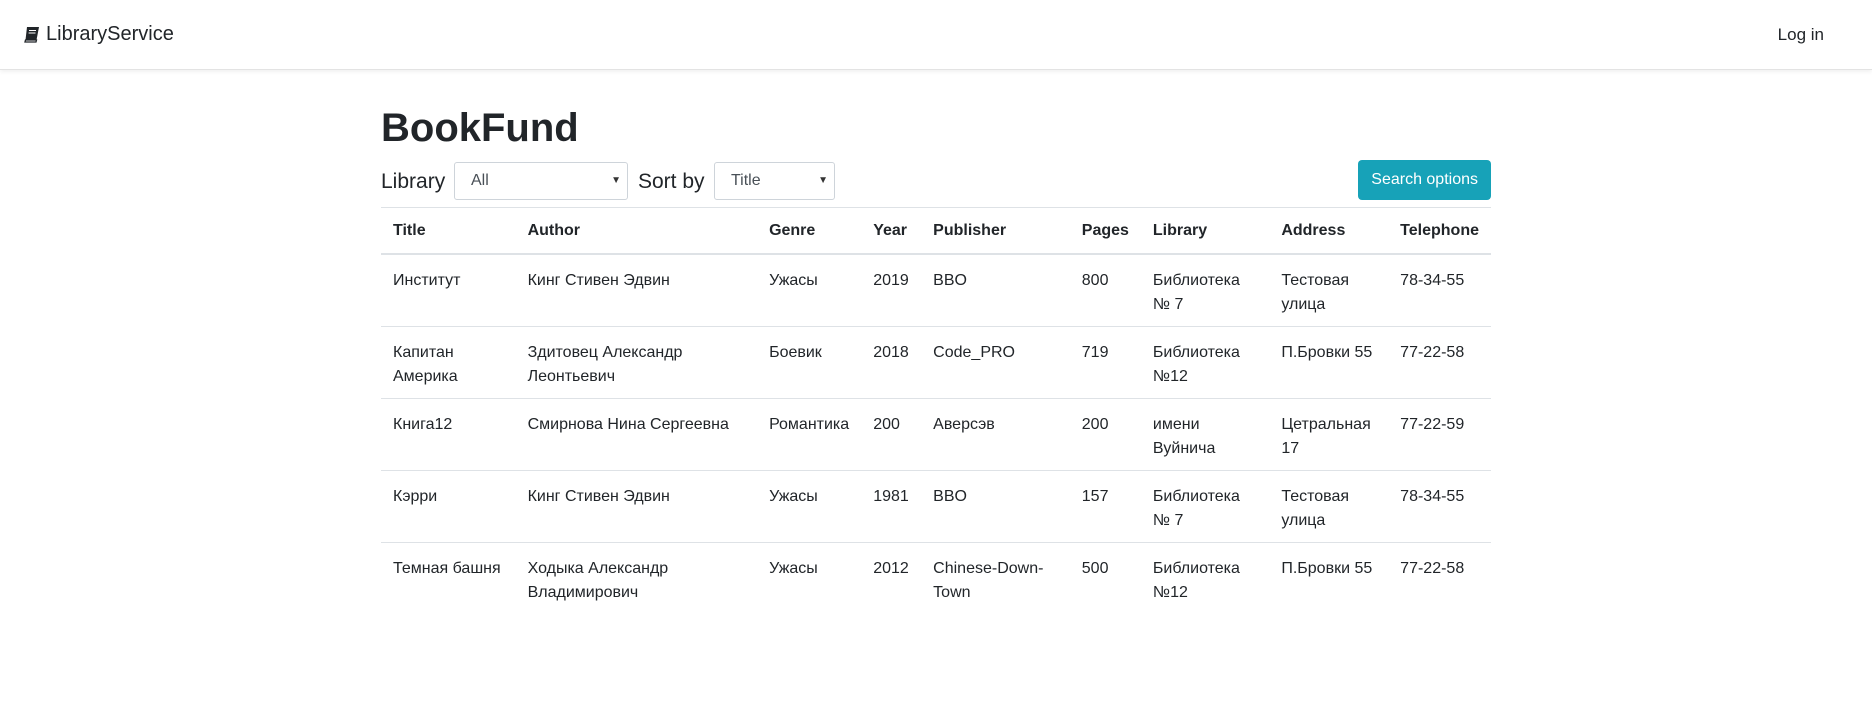  Describe the element at coordinates (1205, 231) in the screenshot. I see `header-library: Library` at that location.